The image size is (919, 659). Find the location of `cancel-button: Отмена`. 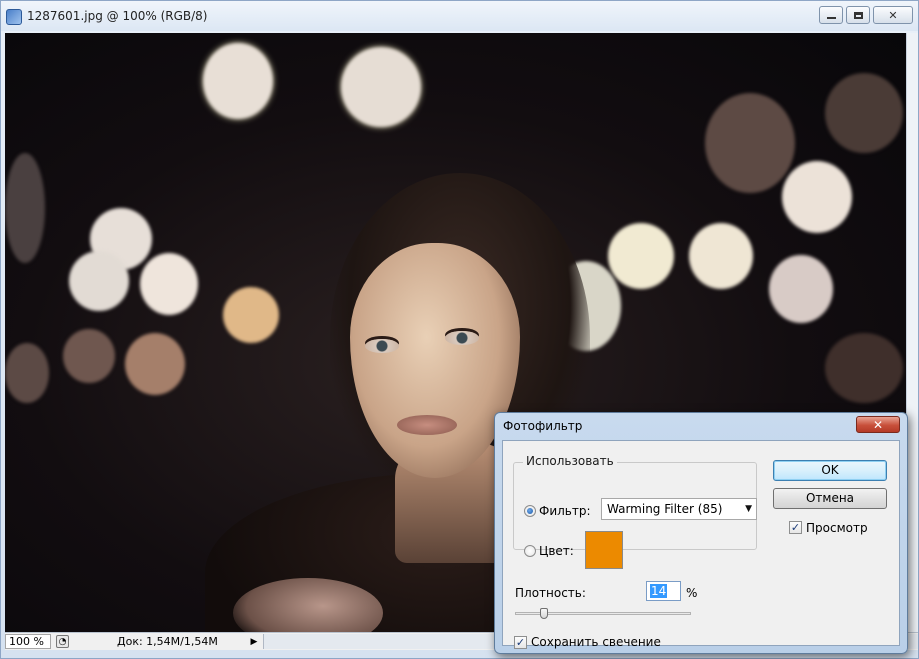

cancel-button: Отмена is located at coordinates (830, 498).